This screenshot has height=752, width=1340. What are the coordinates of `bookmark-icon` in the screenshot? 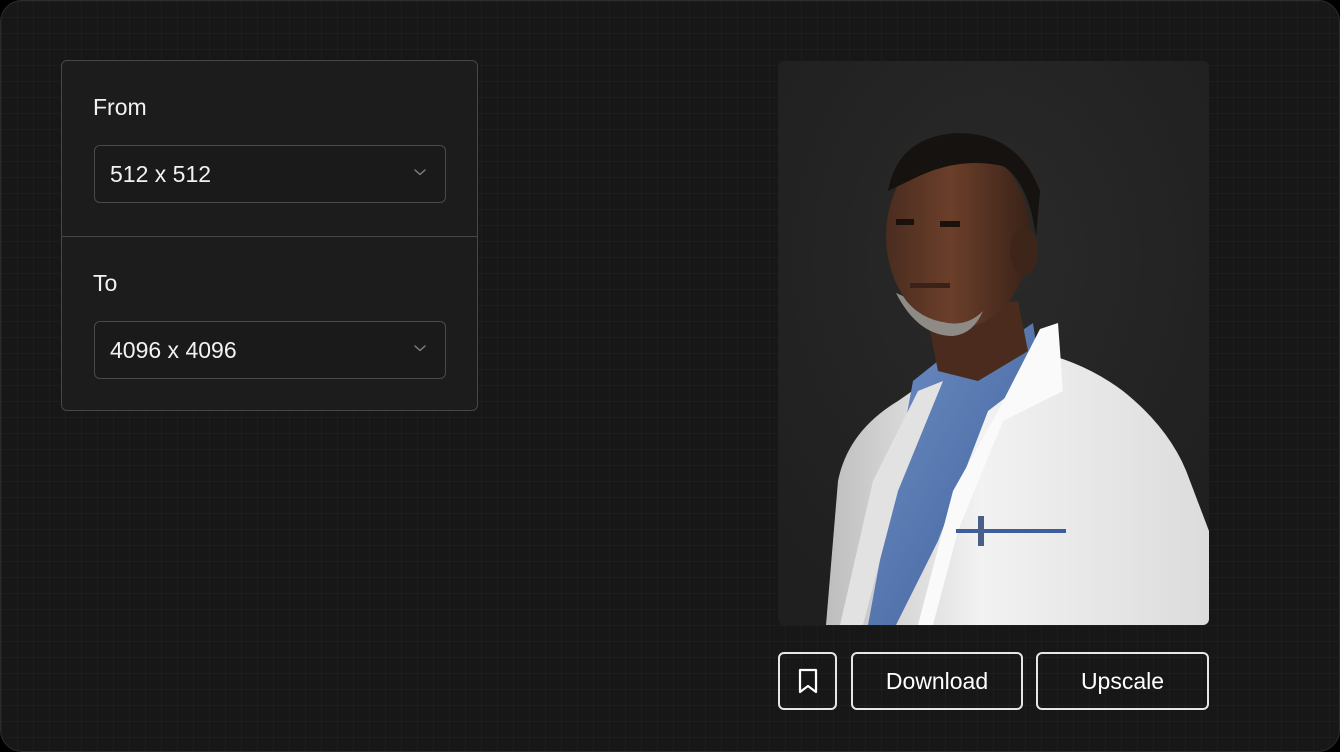 It's located at (807, 681).